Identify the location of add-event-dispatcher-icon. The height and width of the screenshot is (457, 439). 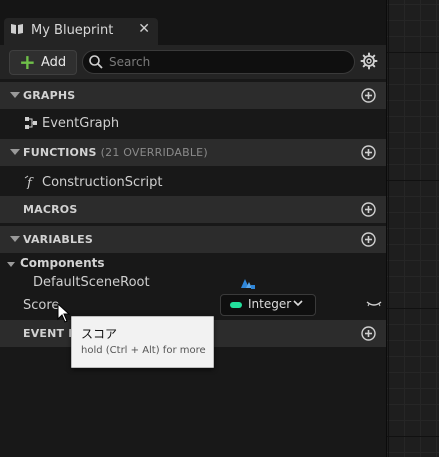
(368, 333).